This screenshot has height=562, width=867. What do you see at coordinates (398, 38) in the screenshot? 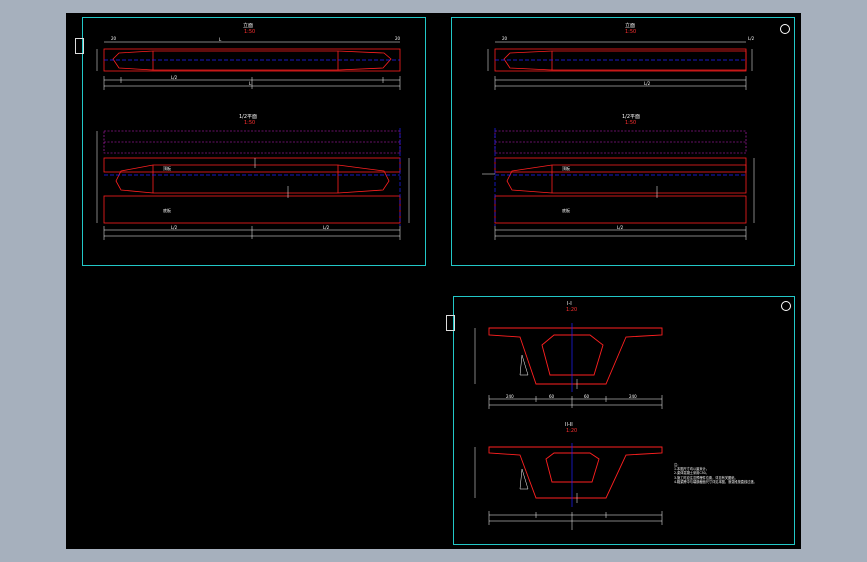
I see `dim-top-5: 20` at bounding box center [398, 38].